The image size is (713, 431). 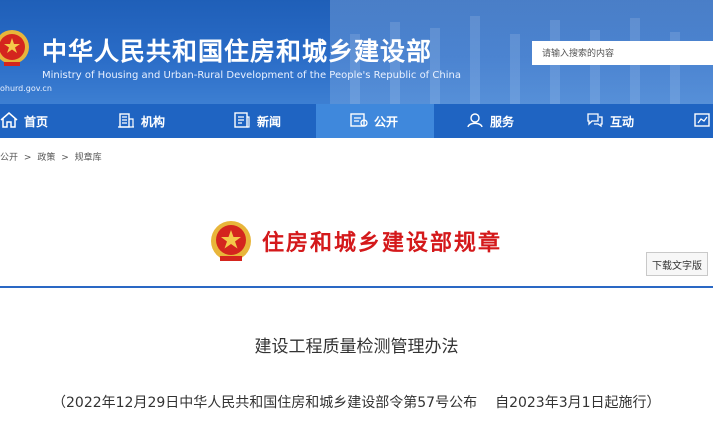 I want to click on breadcrumb: 公开 > 政策 > 规章库, so click(x=52, y=156).